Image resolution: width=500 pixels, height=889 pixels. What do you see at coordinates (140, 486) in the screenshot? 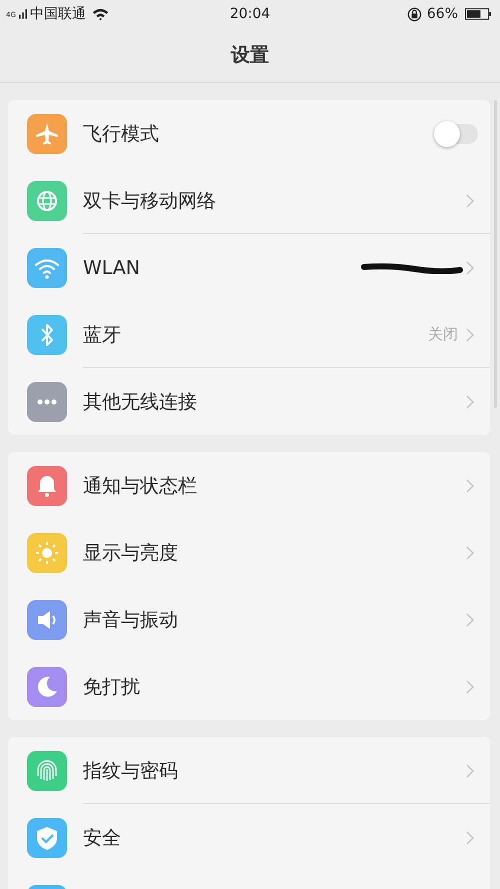
I see `setting-label: 通知与状态栏` at bounding box center [140, 486].